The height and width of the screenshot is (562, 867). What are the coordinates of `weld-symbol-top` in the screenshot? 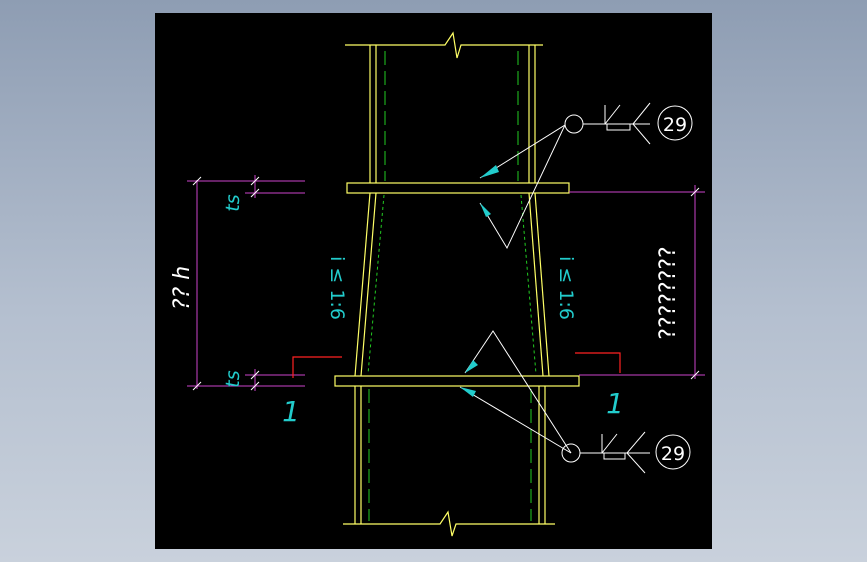 It's located at (617, 117).